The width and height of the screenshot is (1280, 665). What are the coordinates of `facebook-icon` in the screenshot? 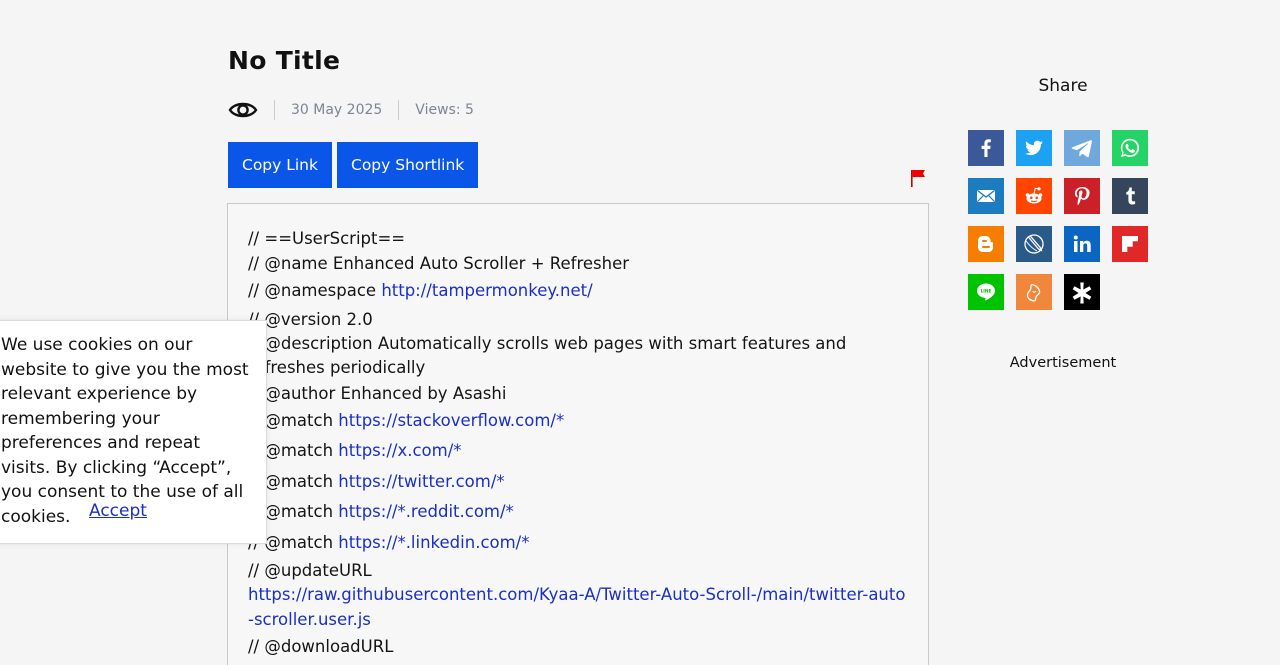 It's located at (986, 148).